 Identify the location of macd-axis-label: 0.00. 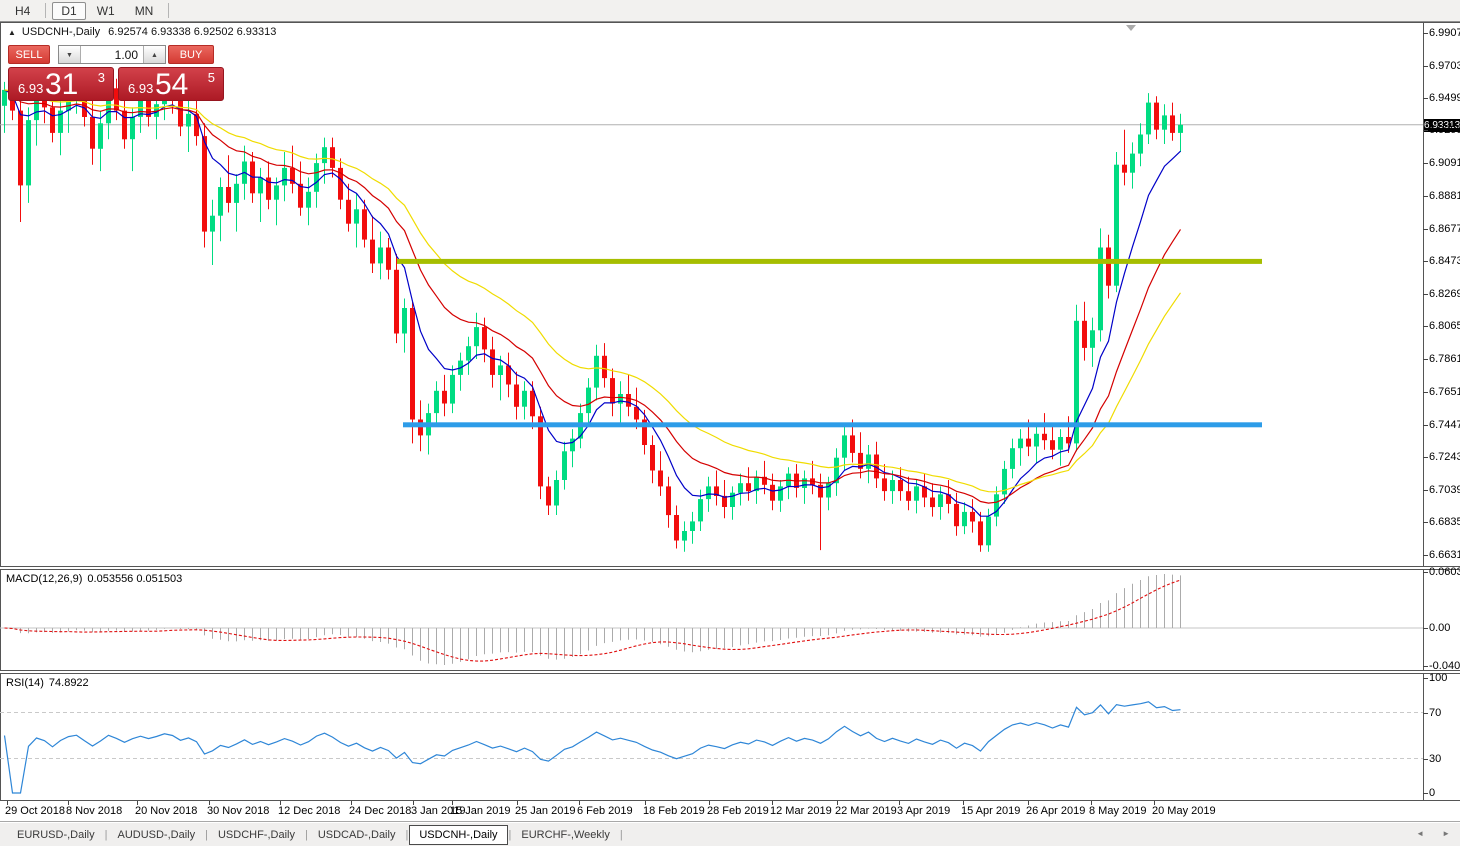
(1440, 628).